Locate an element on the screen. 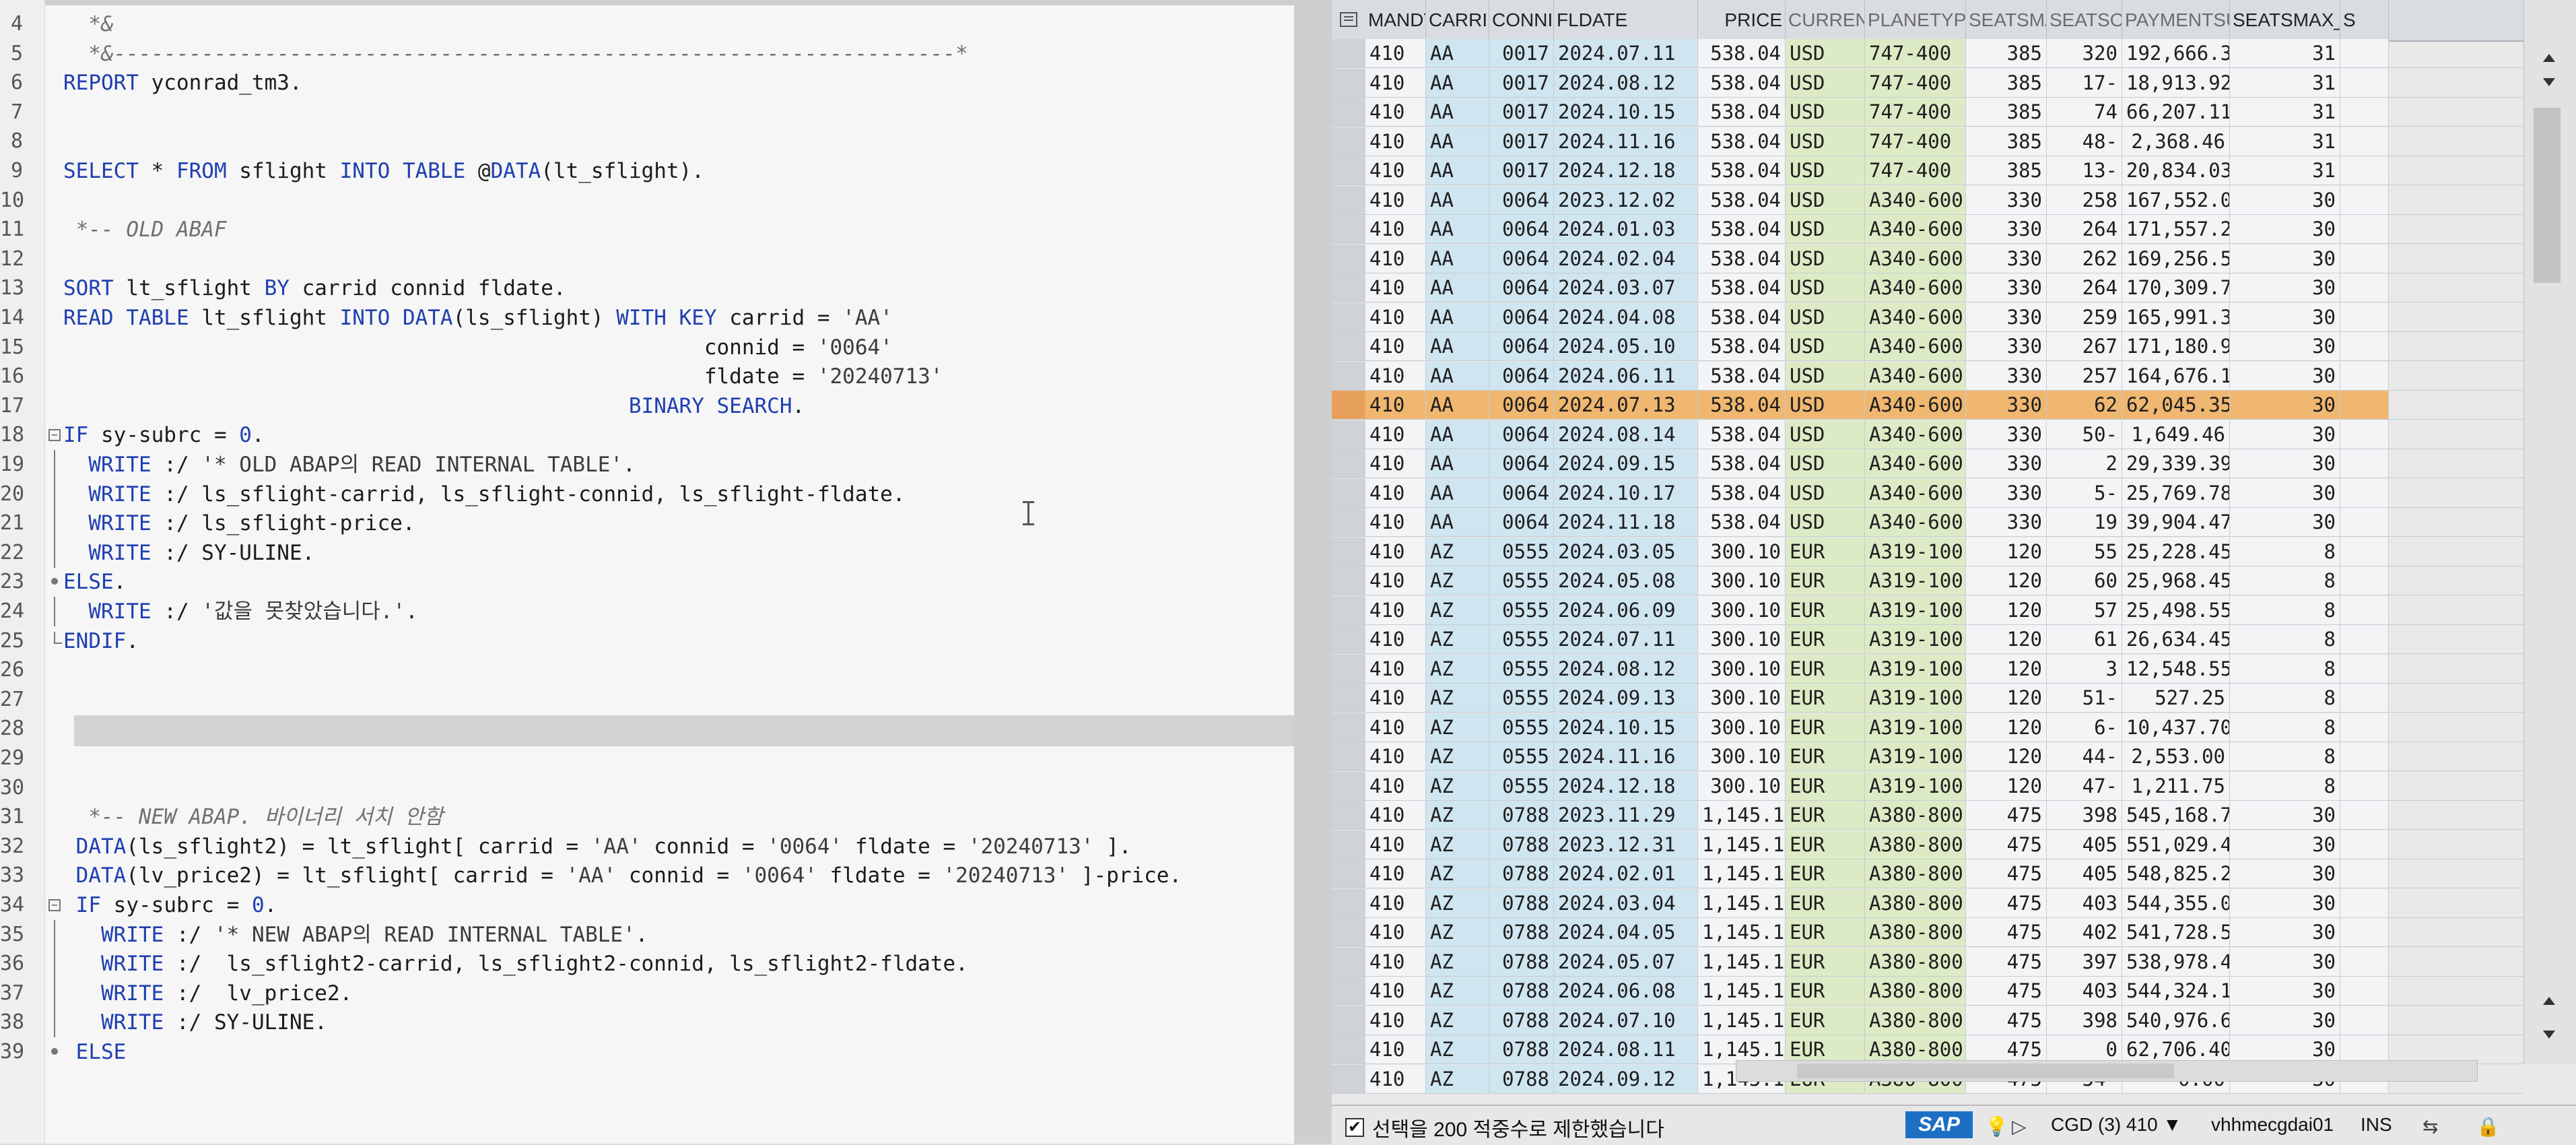 The height and width of the screenshot is (1145, 2576). table-cell: 2024.05.10 is located at coordinates (1626, 346).